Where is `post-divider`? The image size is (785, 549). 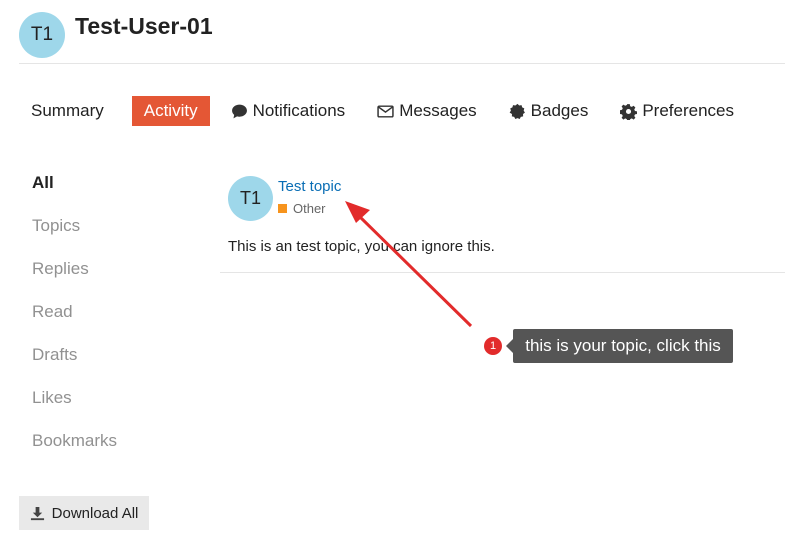 post-divider is located at coordinates (502, 272).